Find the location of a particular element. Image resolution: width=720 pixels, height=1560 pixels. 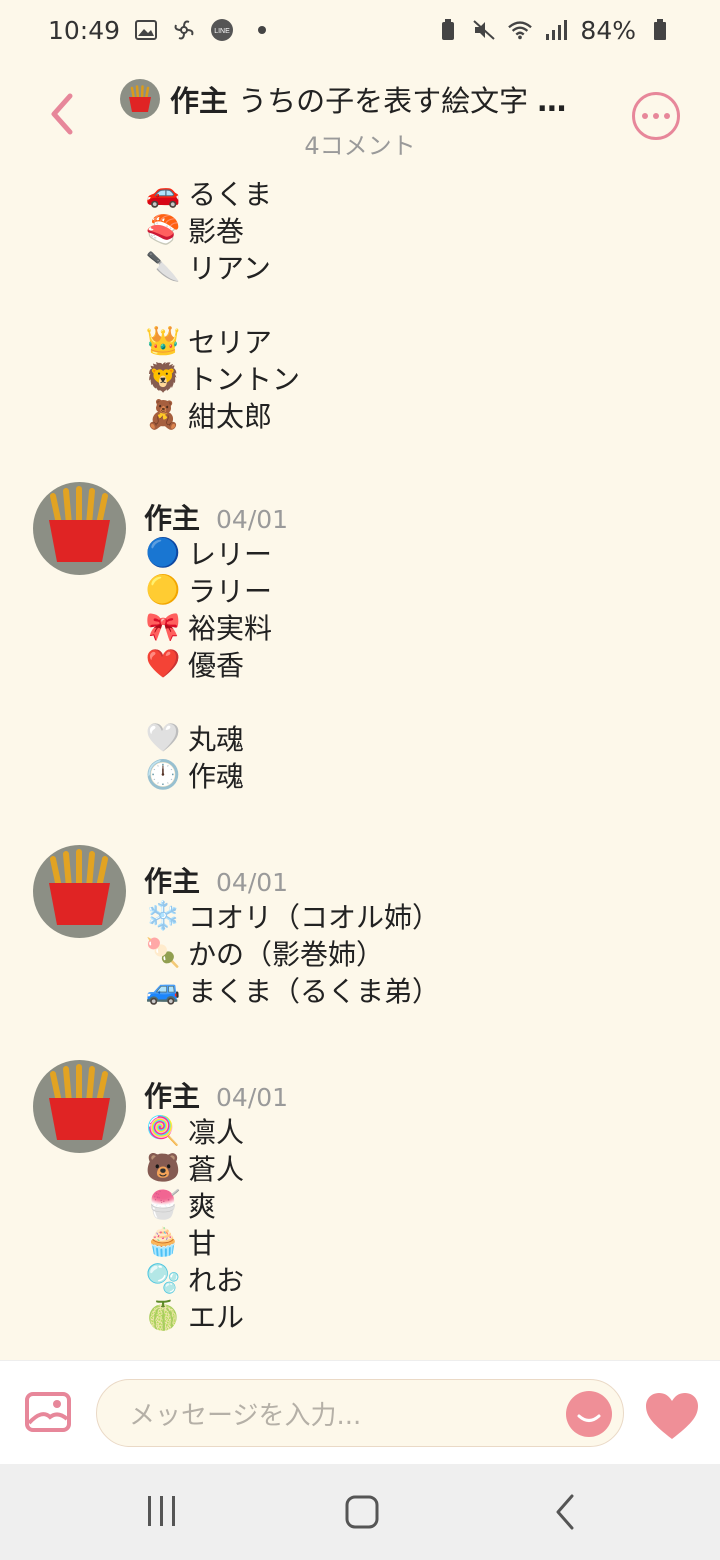

line-text: 爽 is located at coordinates (202, 1206).